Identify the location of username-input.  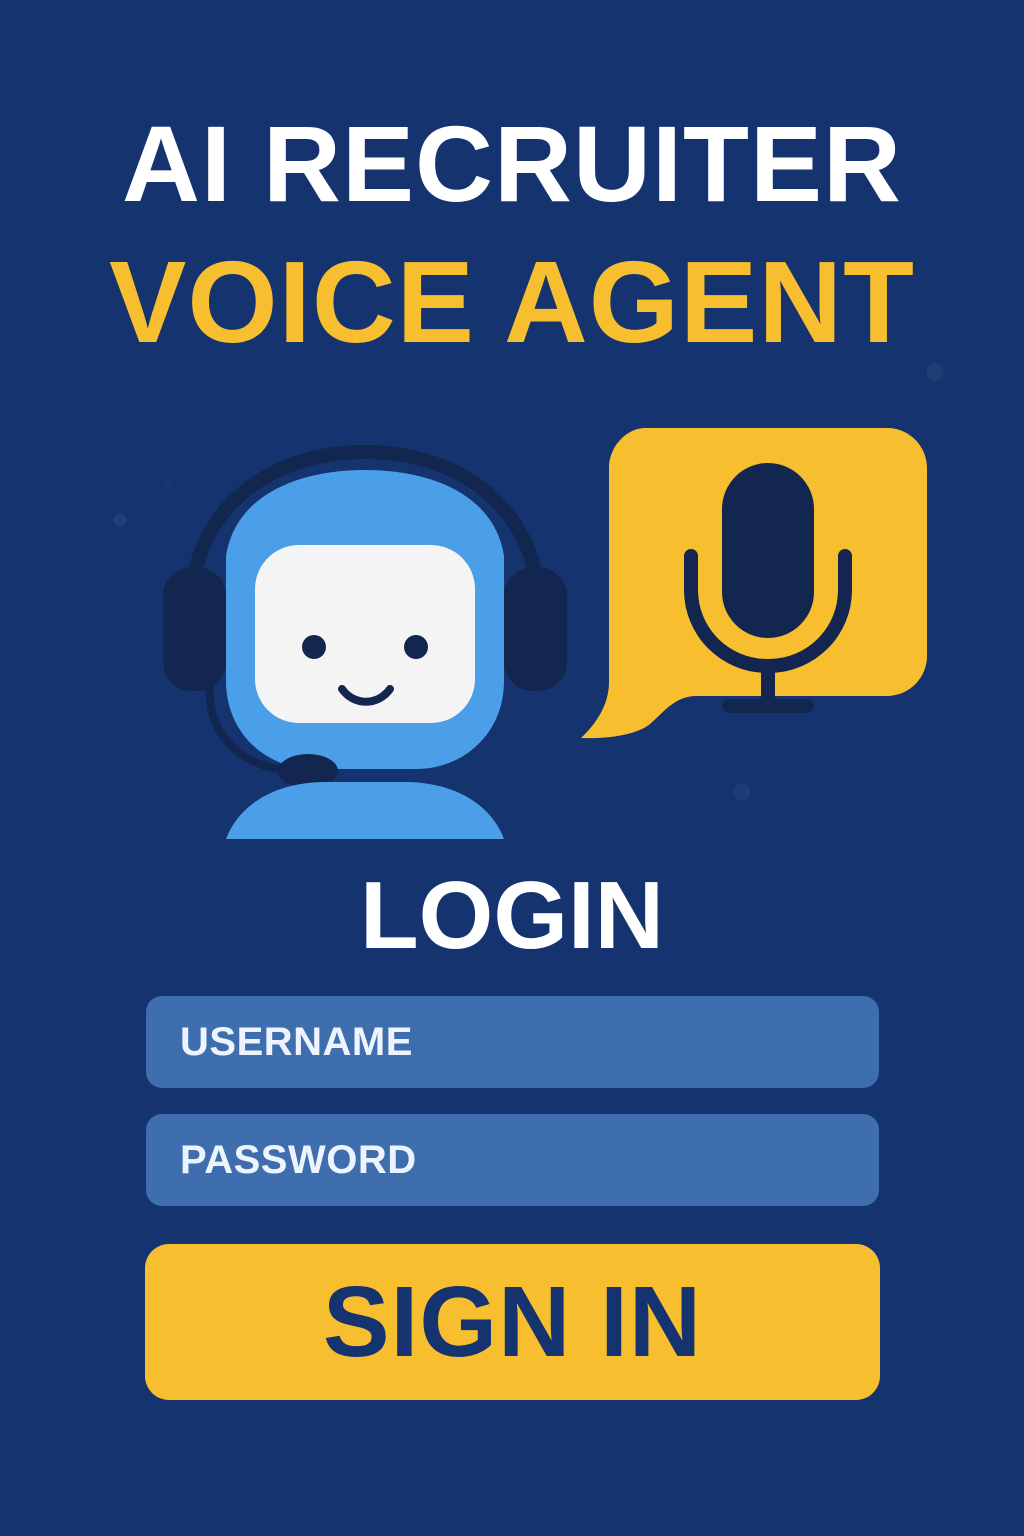
(512, 1042).